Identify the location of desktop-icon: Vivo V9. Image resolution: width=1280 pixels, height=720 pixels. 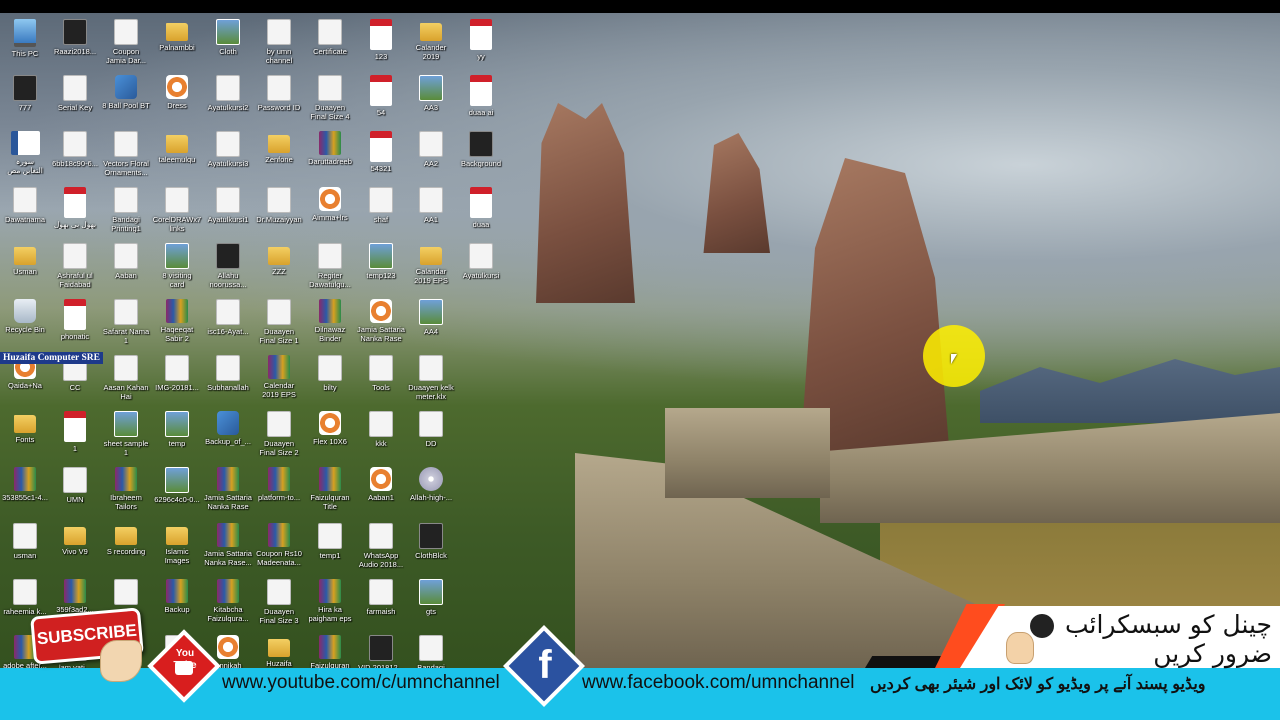
(75, 546).